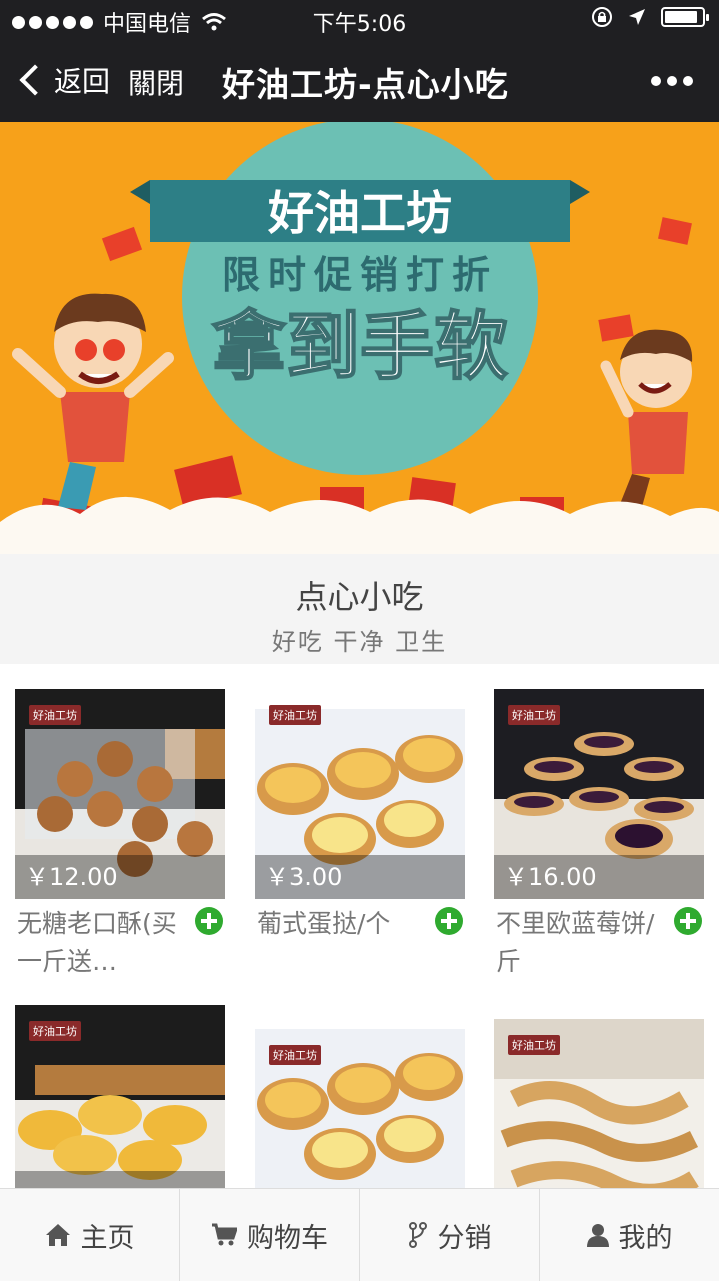 This screenshot has height=1281, width=719. What do you see at coordinates (120, 794) in the screenshot?
I see `product-image: 好油工坊 ￥12.00` at bounding box center [120, 794].